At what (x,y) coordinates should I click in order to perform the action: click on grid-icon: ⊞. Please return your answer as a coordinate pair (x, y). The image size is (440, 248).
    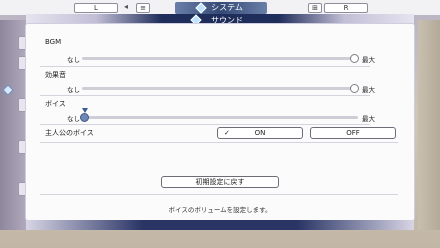
    Looking at the image, I should click on (315, 8).